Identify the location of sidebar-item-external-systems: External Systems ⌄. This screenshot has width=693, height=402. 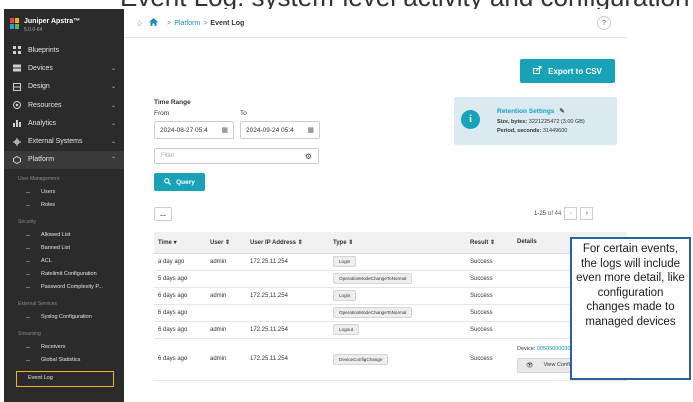
(64, 141).